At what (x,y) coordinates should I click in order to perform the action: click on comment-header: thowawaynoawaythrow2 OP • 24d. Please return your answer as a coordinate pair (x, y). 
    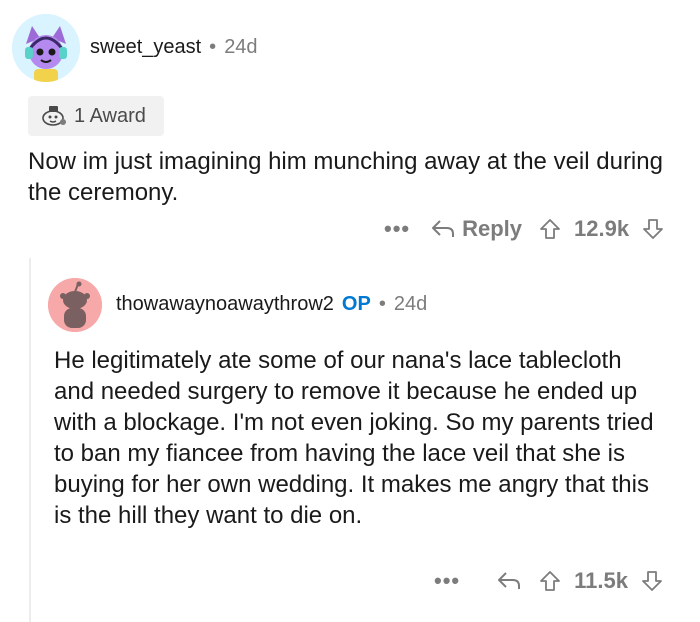
    Looking at the image, I should click on (271, 304).